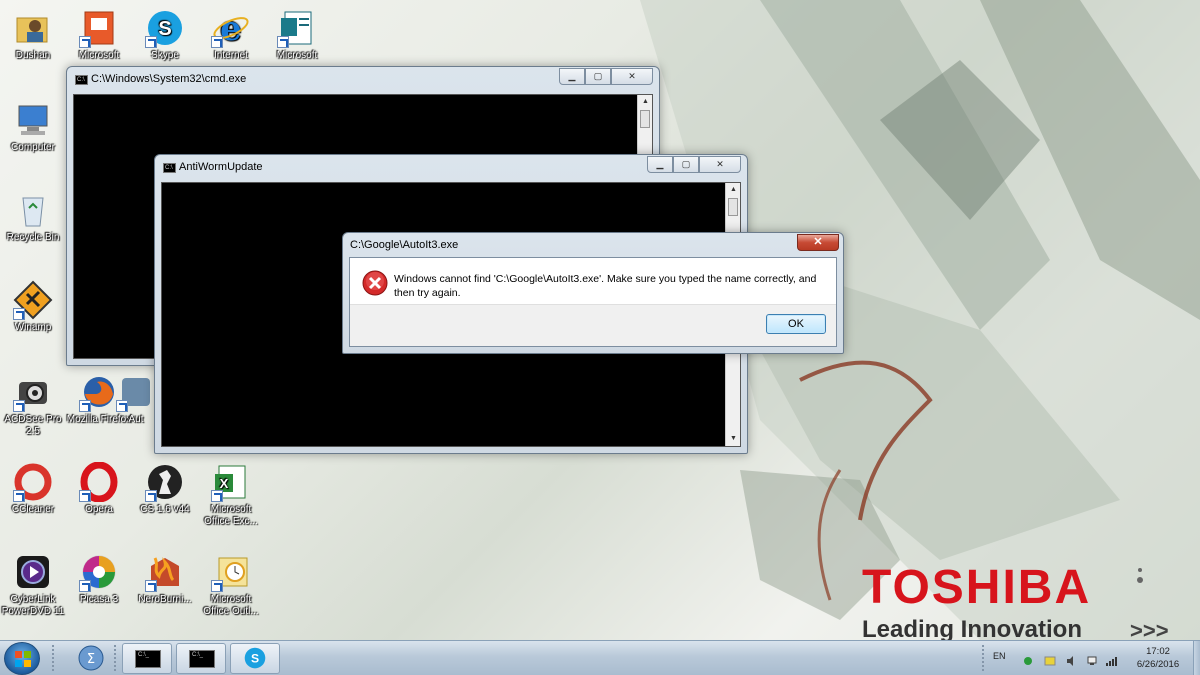 Image resolution: width=1200 pixels, height=675 pixels. What do you see at coordinates (1196, 658) in the screenshot?
I see `show-desktop-button` at bounding box center [1196, 658].